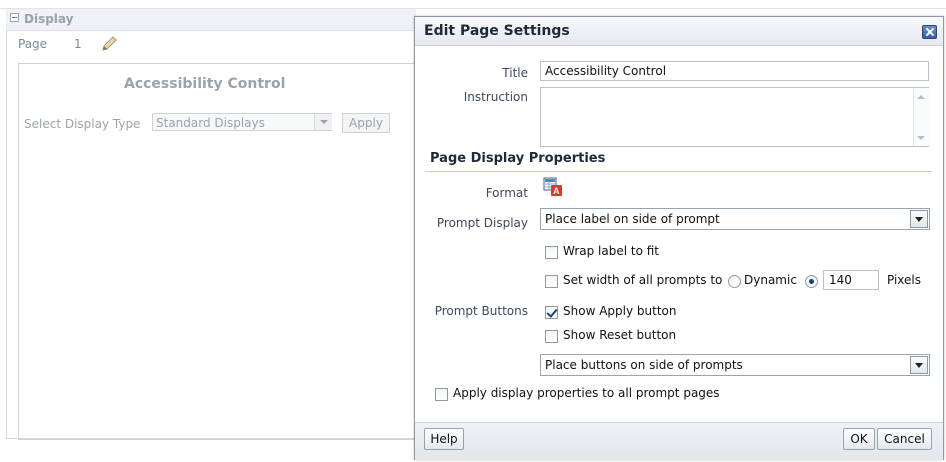 The width and height of the screenshot is (946, 462). What do you see at coordinates (441, 394) in the screenshot?
I see `apply-all-pages-checkbox` at bounding box center [441, 394].